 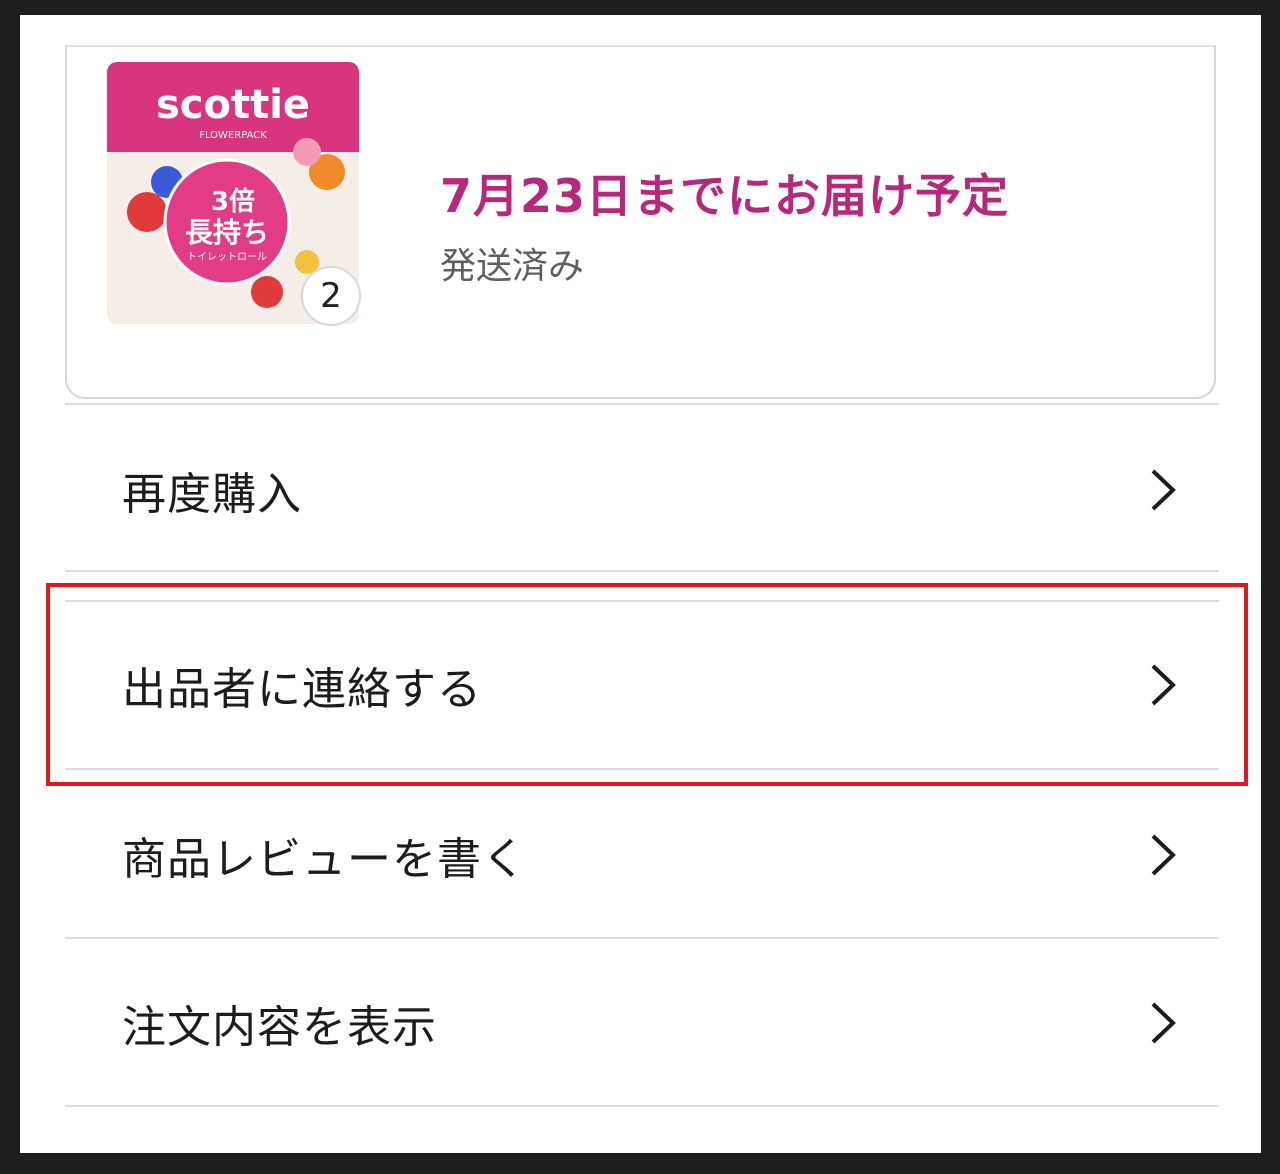 I want to click on product-badge-line3: トイレットロール, so click(x=227, y=257).